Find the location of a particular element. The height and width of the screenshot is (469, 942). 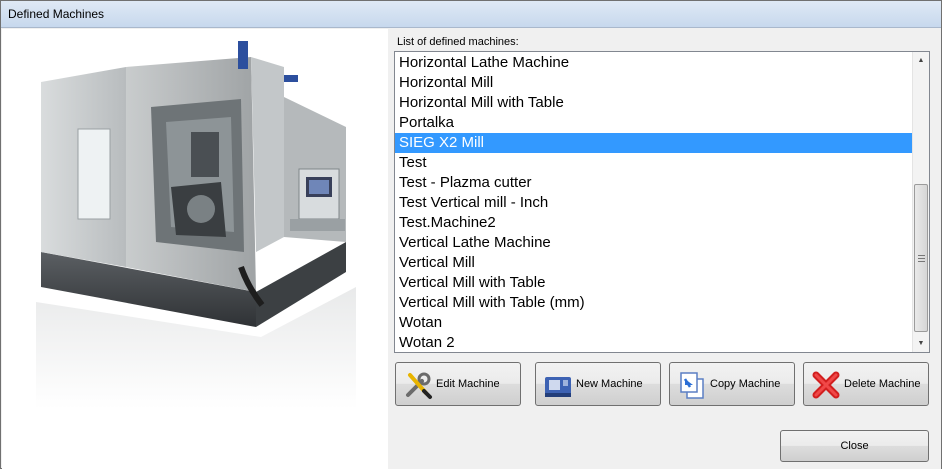

list-item: Wotan 2 is located at coordinates (653, 342).